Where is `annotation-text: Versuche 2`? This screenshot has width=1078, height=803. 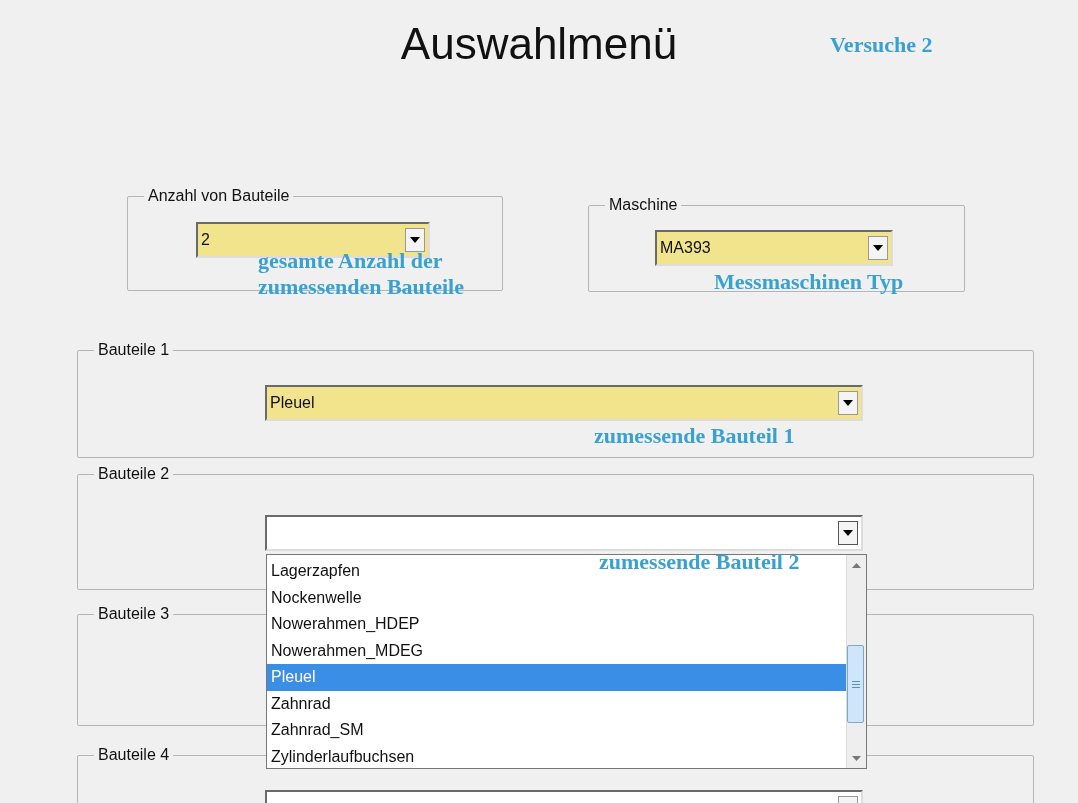
annotation-text: Versuche 2 is located at coordinates (881, 45).